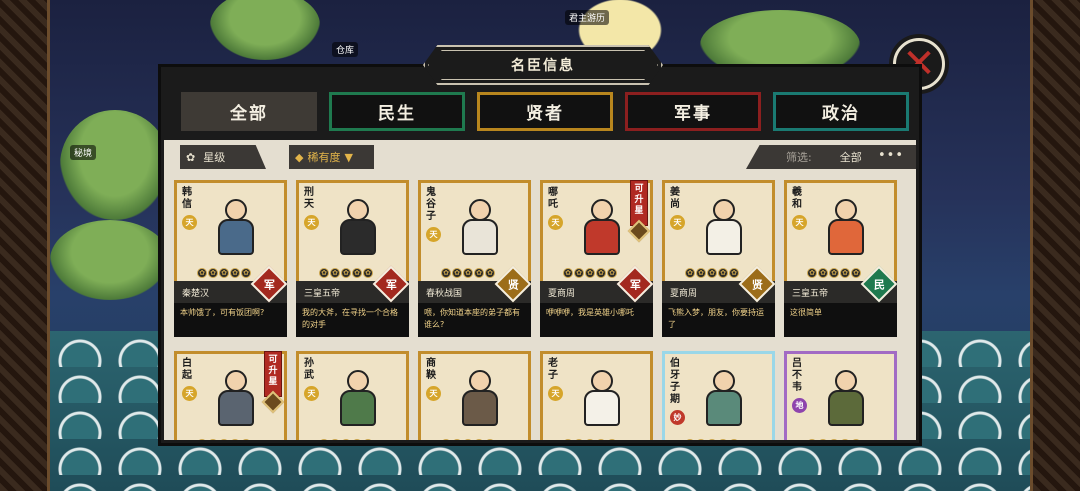  I want to click on star-sort-button: ✿ 星级, so click(223, 157).